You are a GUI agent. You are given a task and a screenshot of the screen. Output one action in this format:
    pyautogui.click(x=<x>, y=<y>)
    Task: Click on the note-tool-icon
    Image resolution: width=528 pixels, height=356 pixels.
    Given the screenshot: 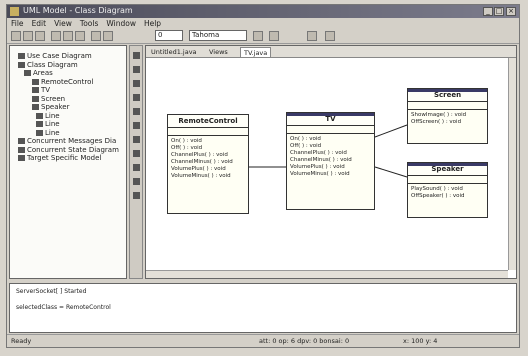 What is the action you would take?
    pyautogui.click(x=136, y=97)
    